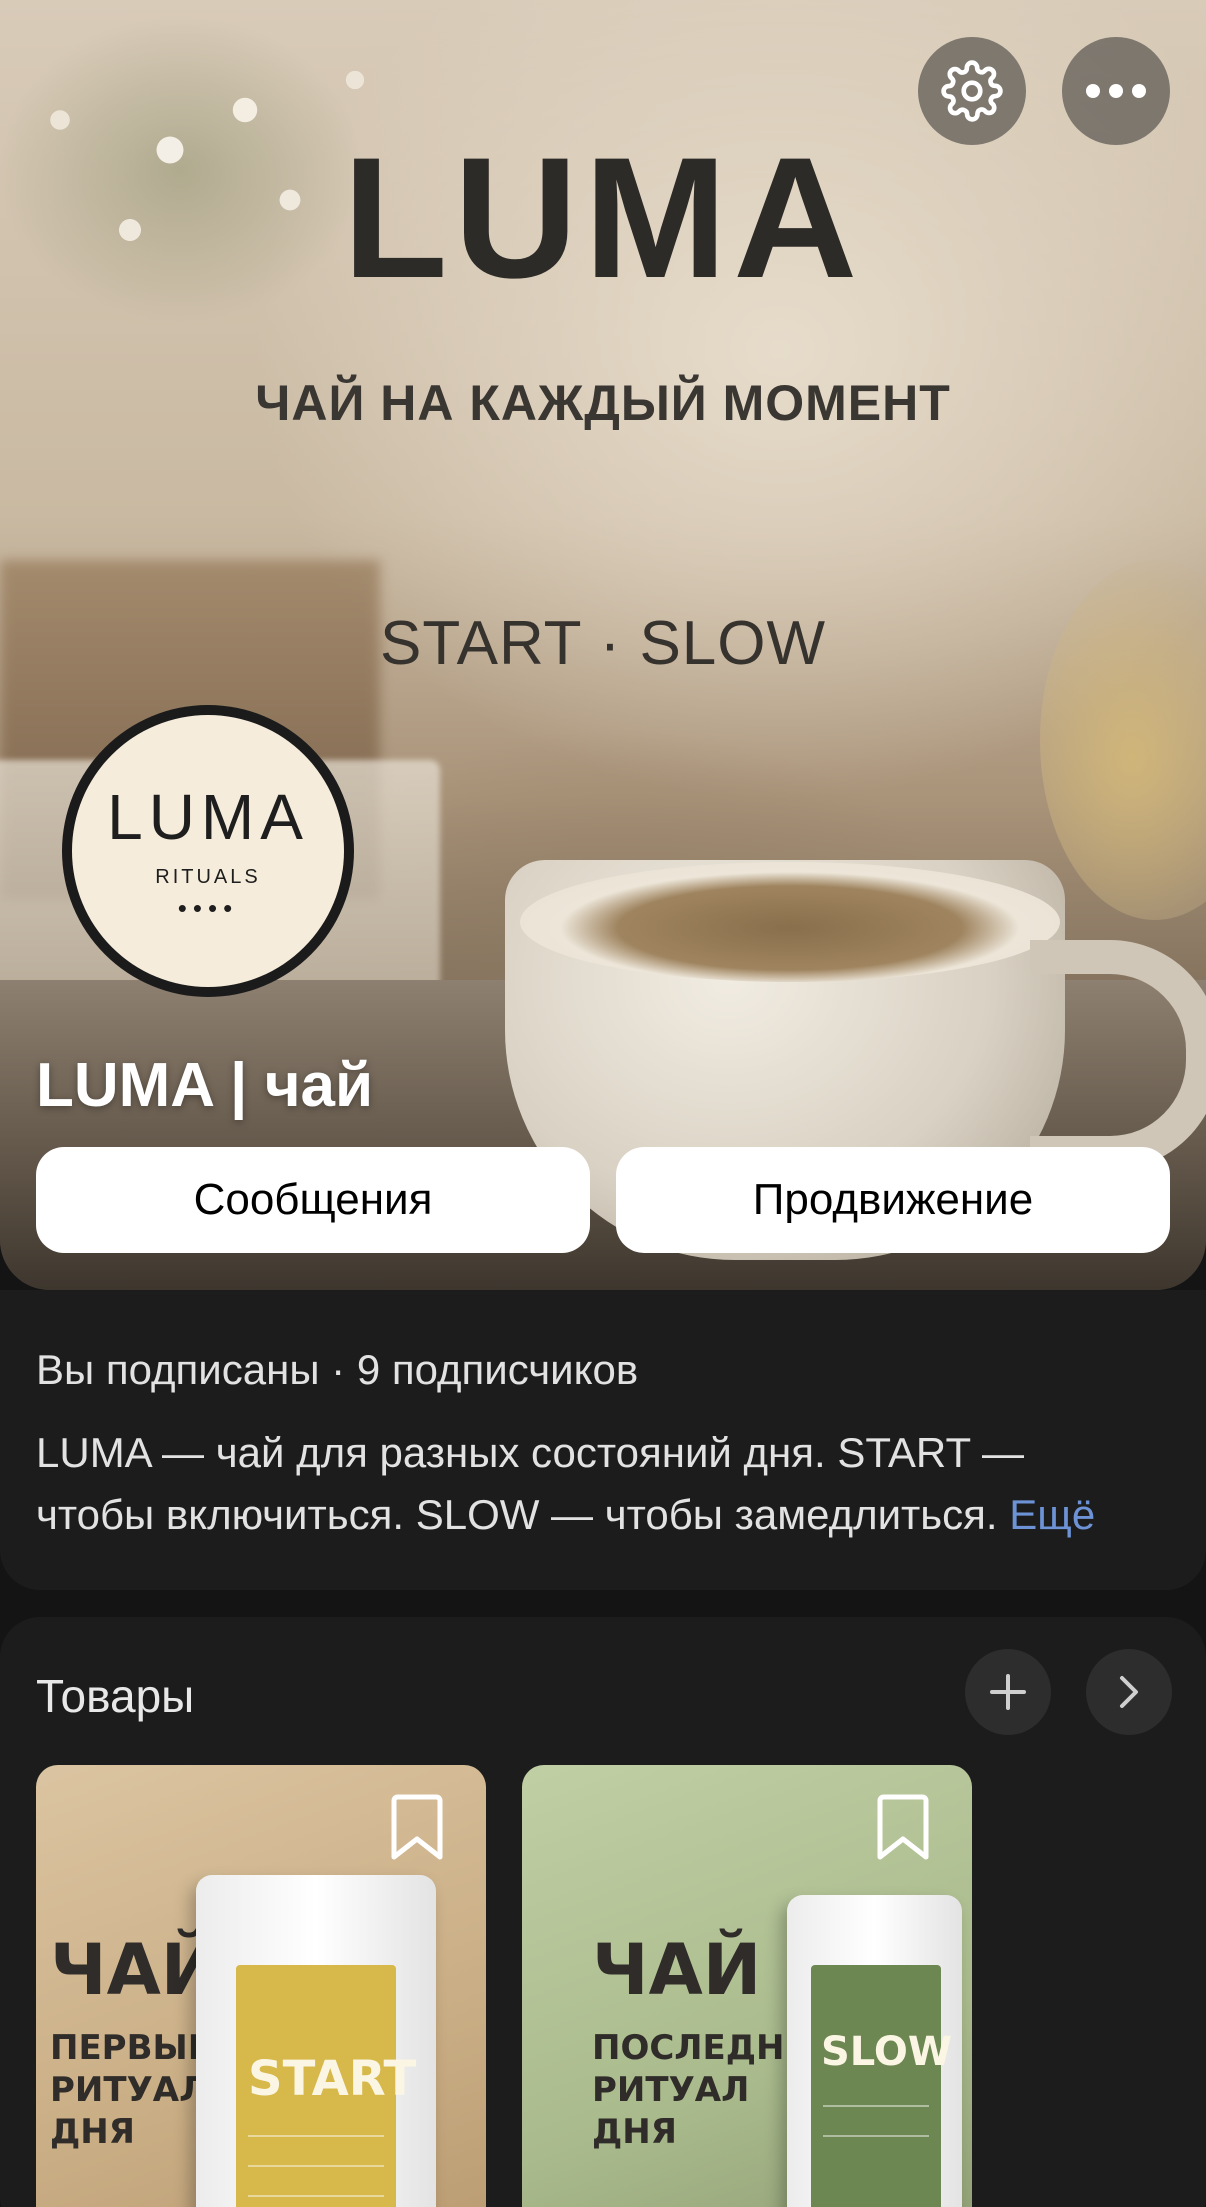 Image resolution: width=1206 pixels, height=2207 pixels. I want to click on gear-icon, so click(972, 91).